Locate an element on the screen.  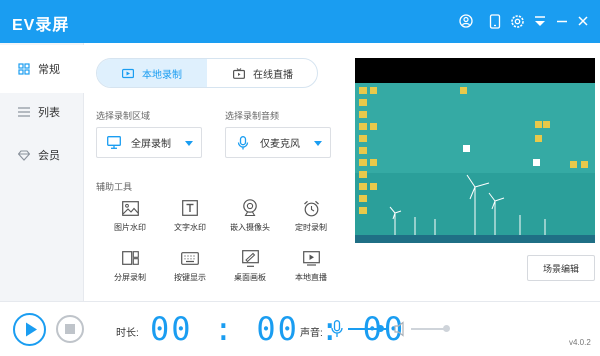
mic-volume-slider is located at coordinates (368, 328).